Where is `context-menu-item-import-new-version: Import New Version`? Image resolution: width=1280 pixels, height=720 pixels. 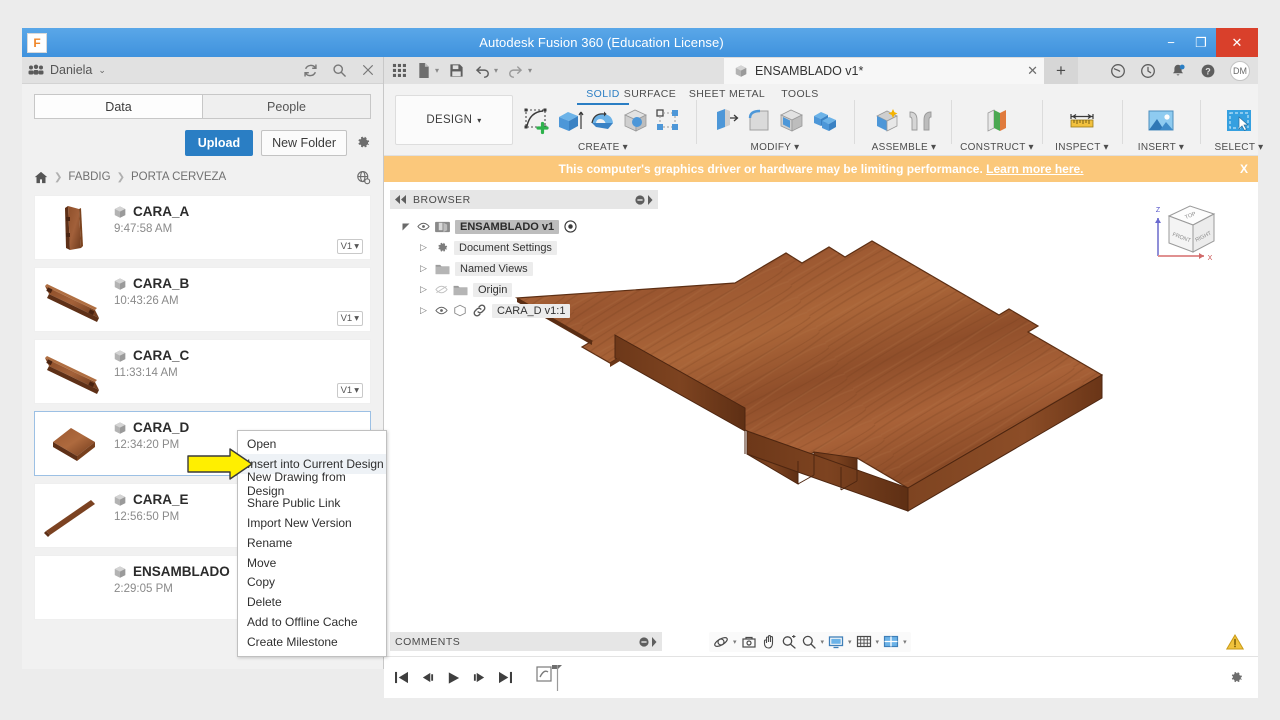
context-menu-item-import-new-version: Import New Version is located at coordinates (312, 523).